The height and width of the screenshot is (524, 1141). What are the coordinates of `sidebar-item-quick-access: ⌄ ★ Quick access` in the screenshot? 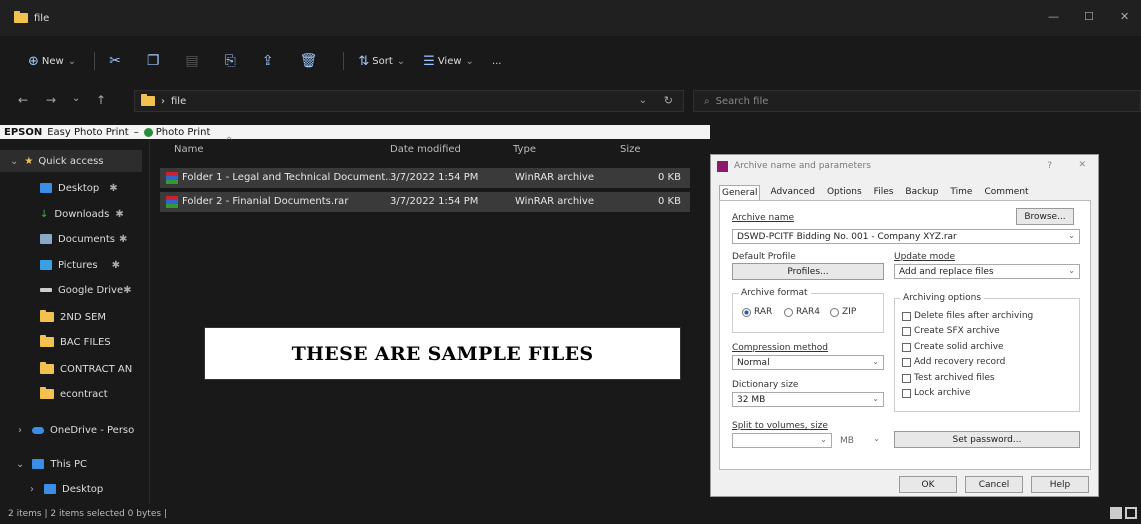 It's located at (71, 161).